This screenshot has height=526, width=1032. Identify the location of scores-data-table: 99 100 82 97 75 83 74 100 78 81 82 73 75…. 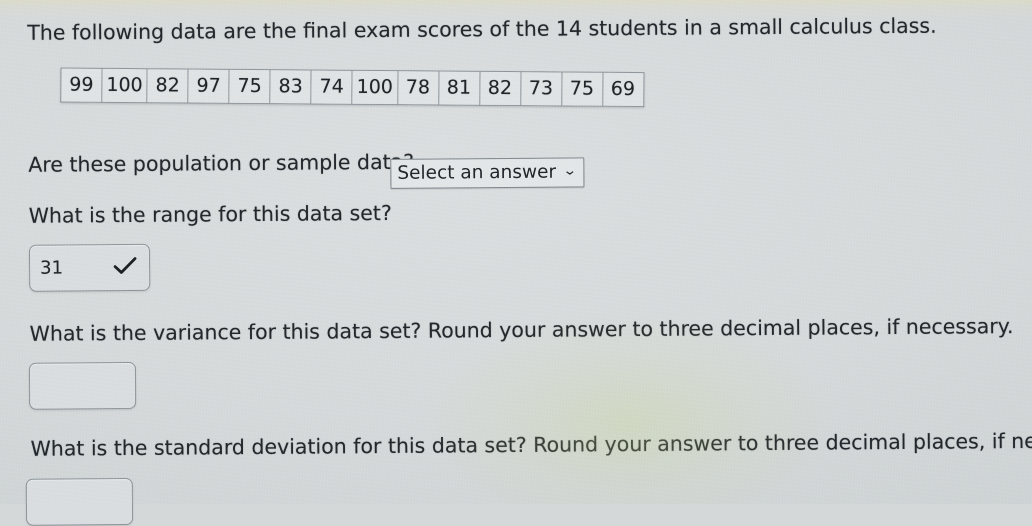
(352, 88).